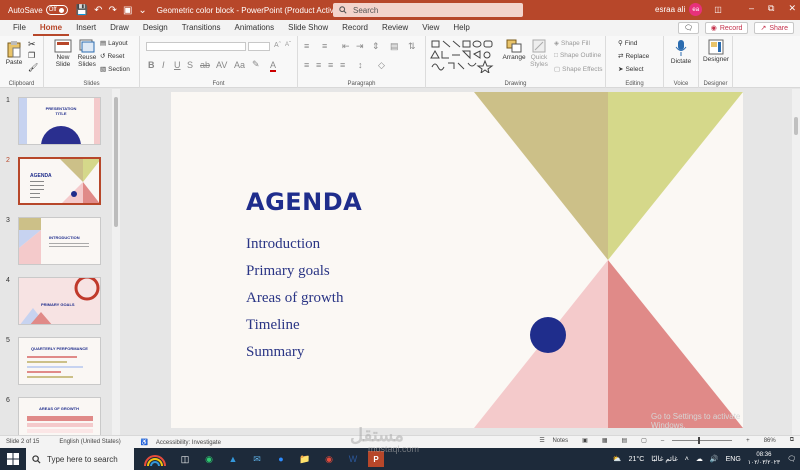  Describe the element at coordinates (98, 10) in the screenshot. I see `undo-icon: ↶` at that location.